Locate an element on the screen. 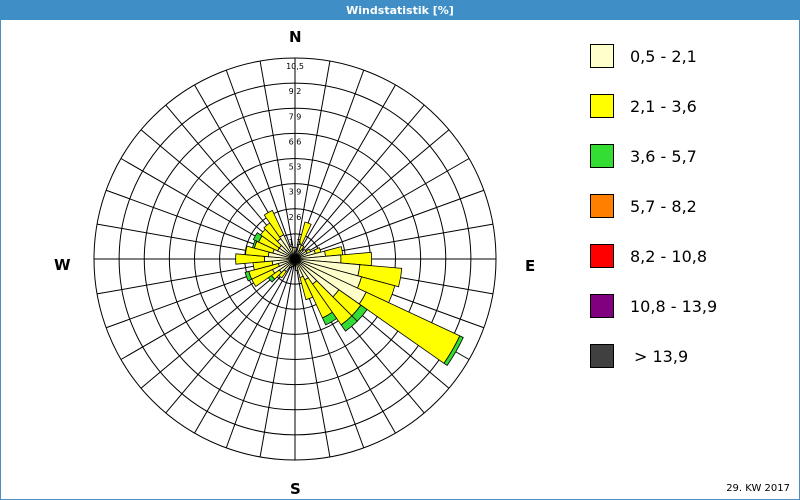  legend-item: > 13,9 is located at coordinates (680, 357).